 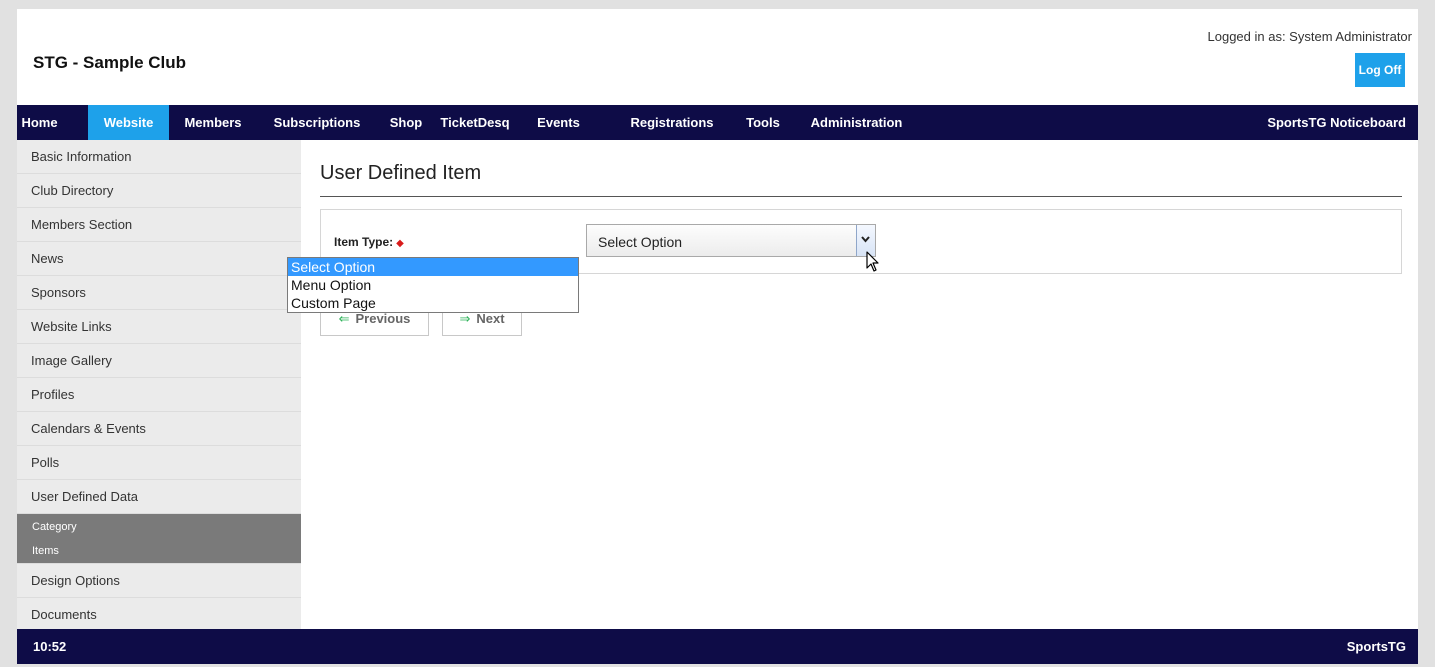 I want to click on sidebar-item-website-links: Website Links, so click(x=159, y=327).